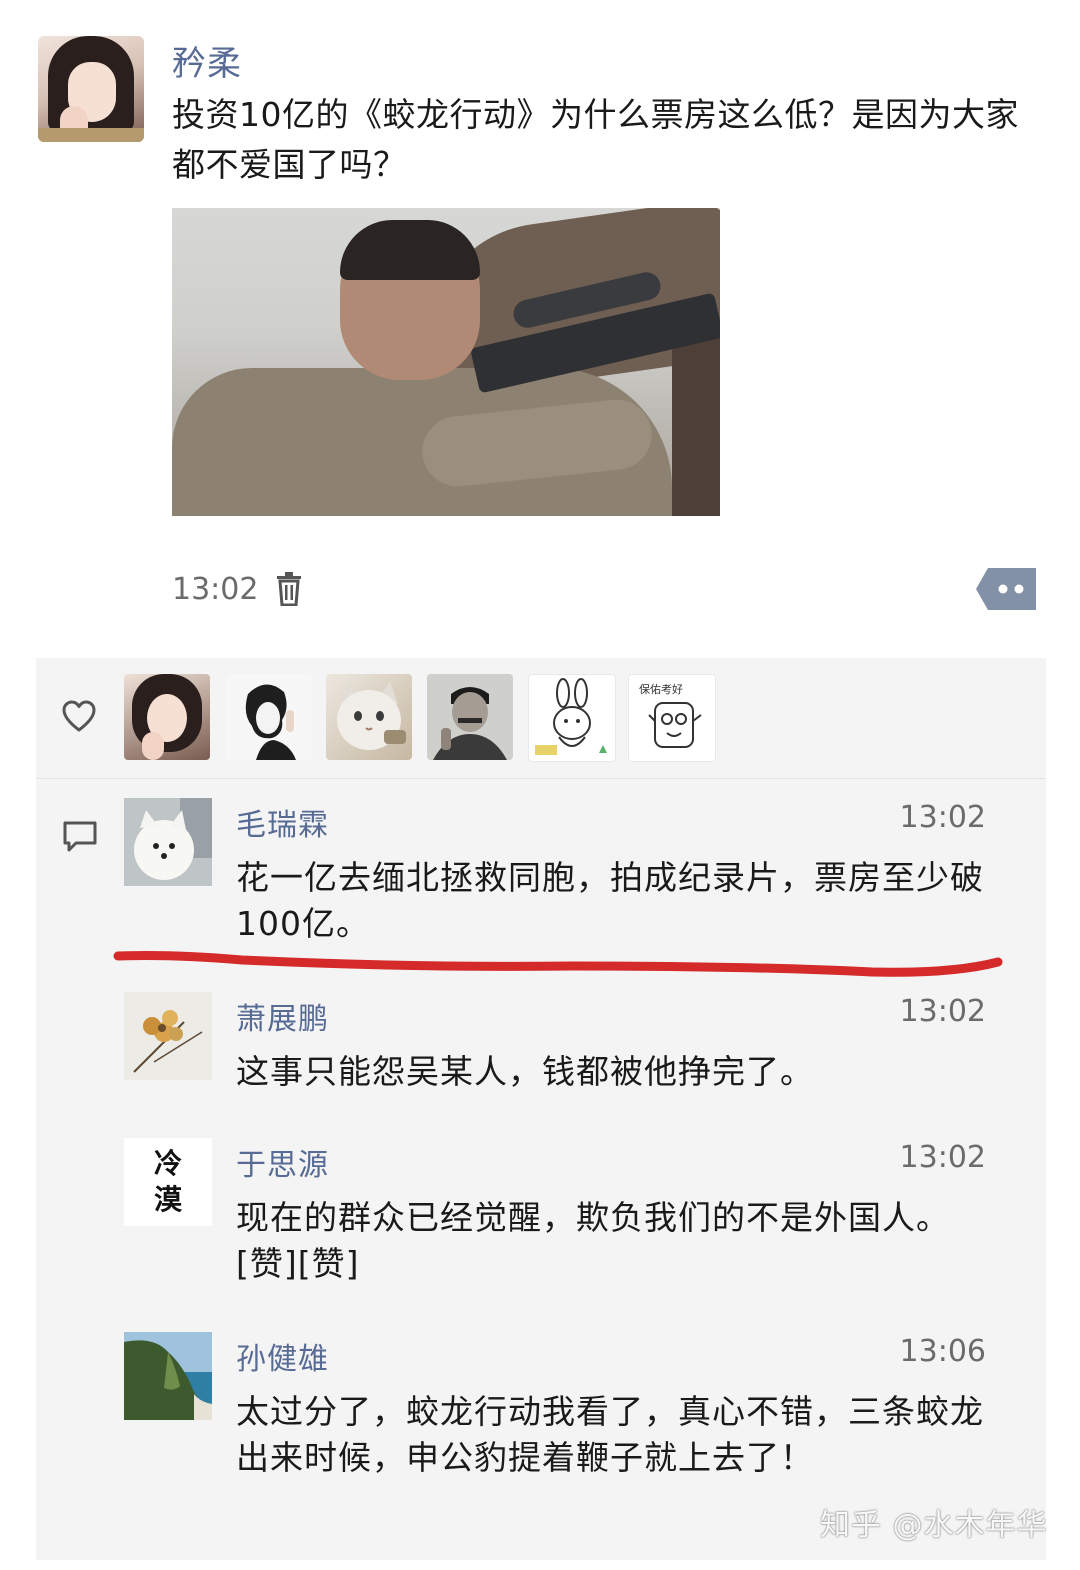  Describe the element at coordinates (282, 1016) in the screenshot. I see `commenter-name: 萧展鹏` at that location.